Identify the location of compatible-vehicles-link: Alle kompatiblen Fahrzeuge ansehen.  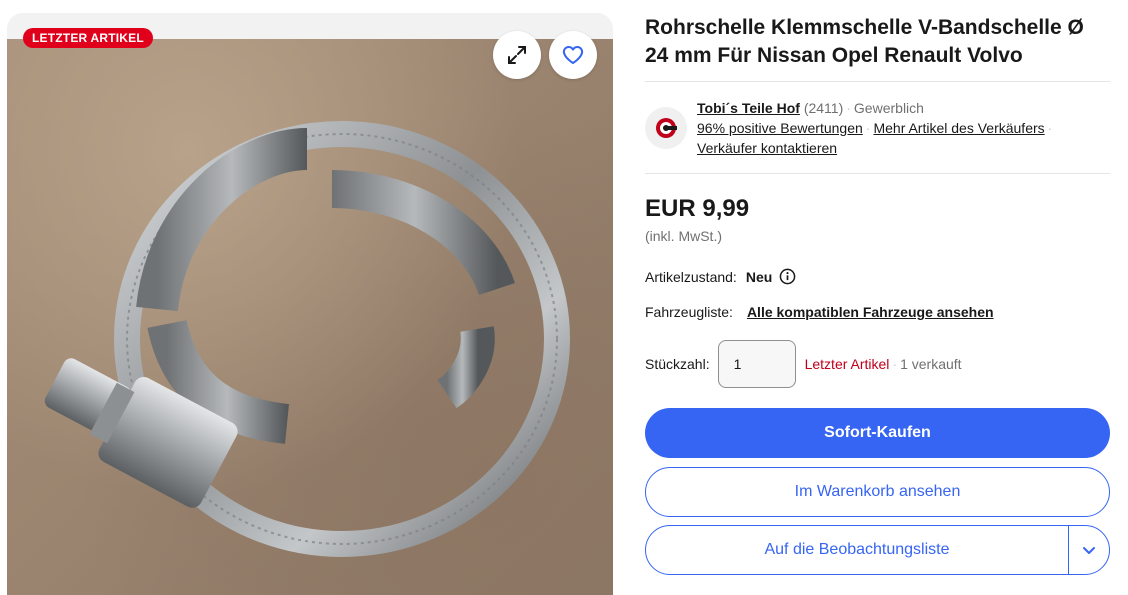
(870, 312).